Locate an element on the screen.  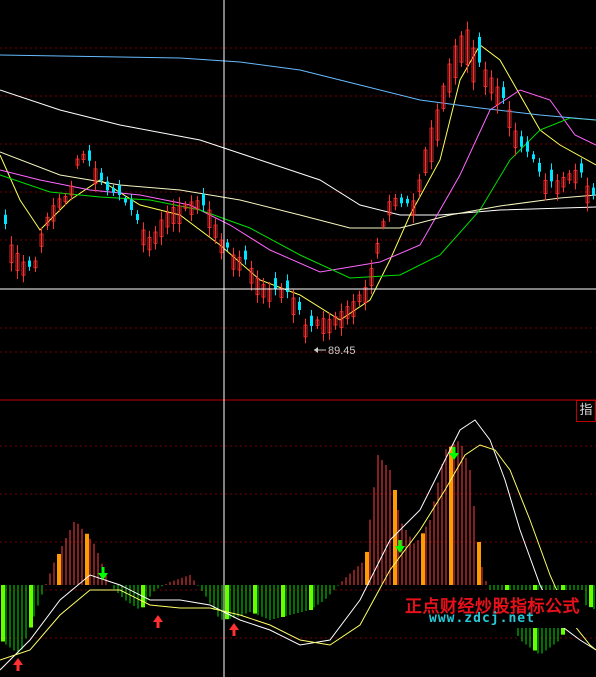
price-ma-line is located at coordinates (298, 87).